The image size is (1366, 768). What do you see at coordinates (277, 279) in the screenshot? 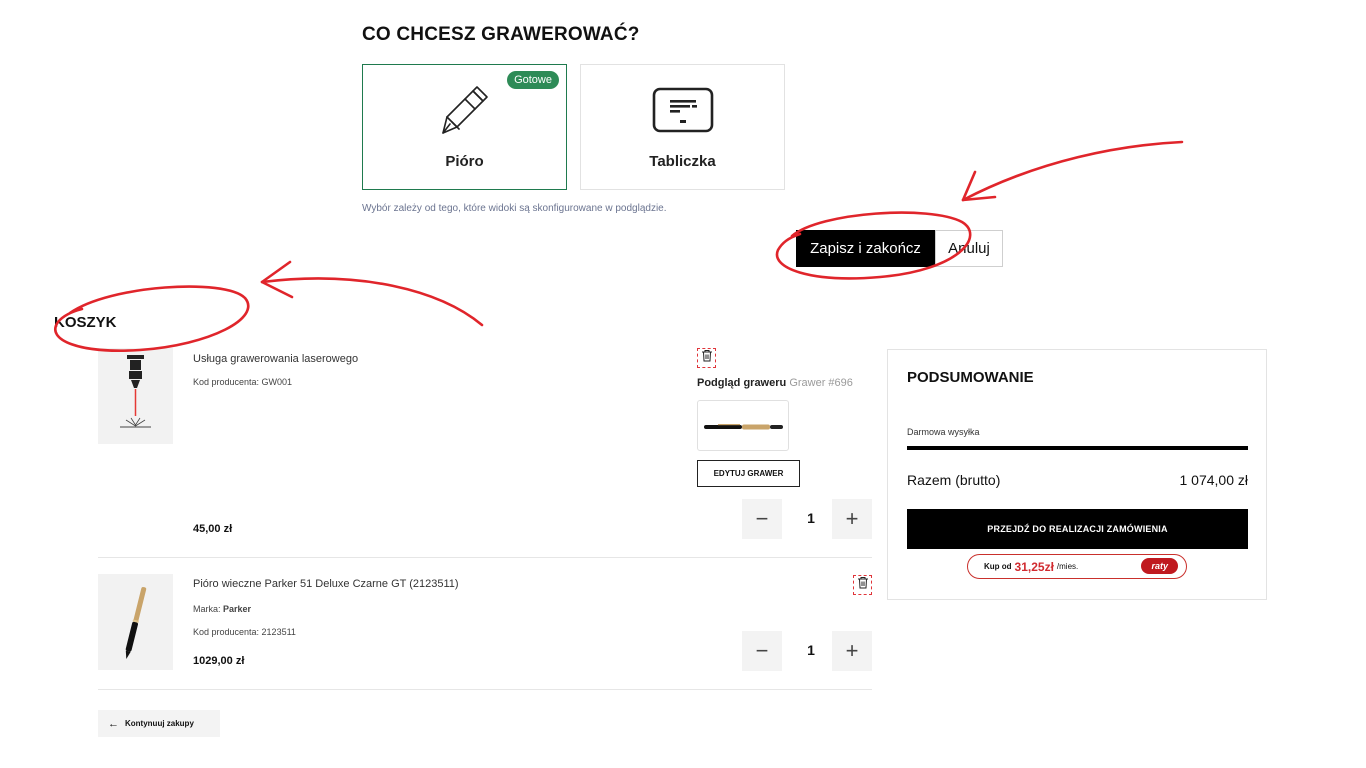
I see `annotation-arrowhead-cart` at bounding box center [277, 279].